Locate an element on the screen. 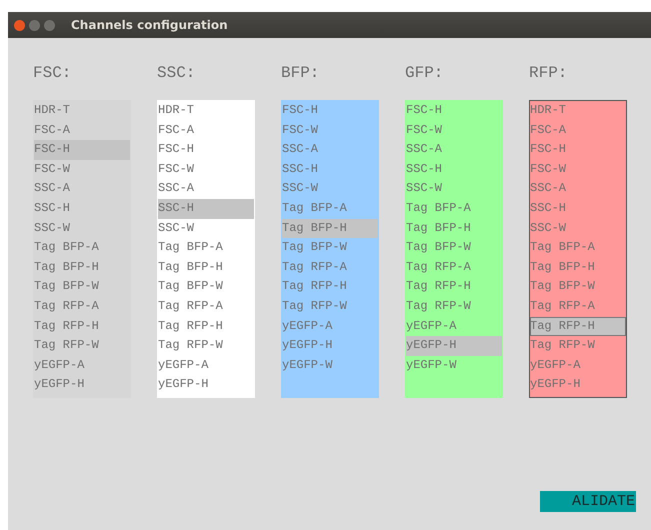 The width and height of the screenshot is (651, 530). close-icon is located at coordinates (19, 25).